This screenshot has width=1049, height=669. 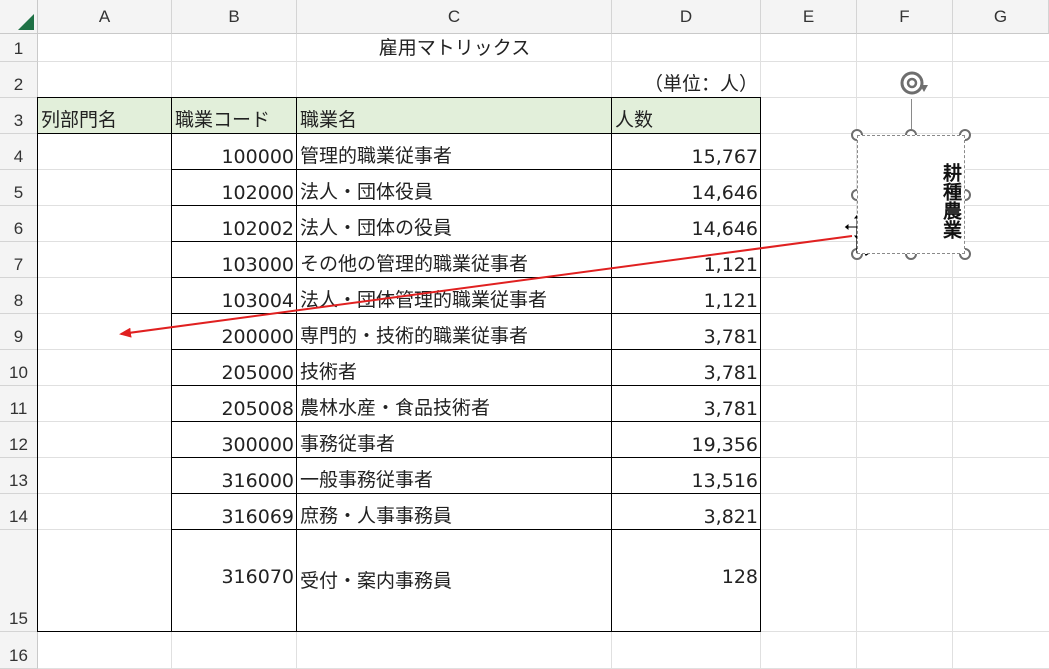 I want to click on row-number: 16, so click(x=18, y=655).